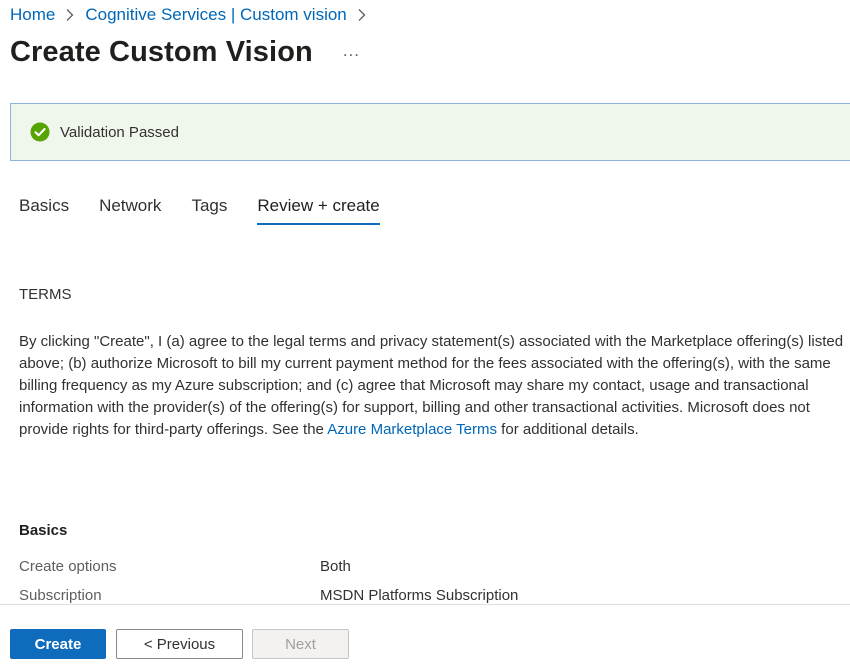  I want to click on basics-section-heading: Basics, so click(43, 530).